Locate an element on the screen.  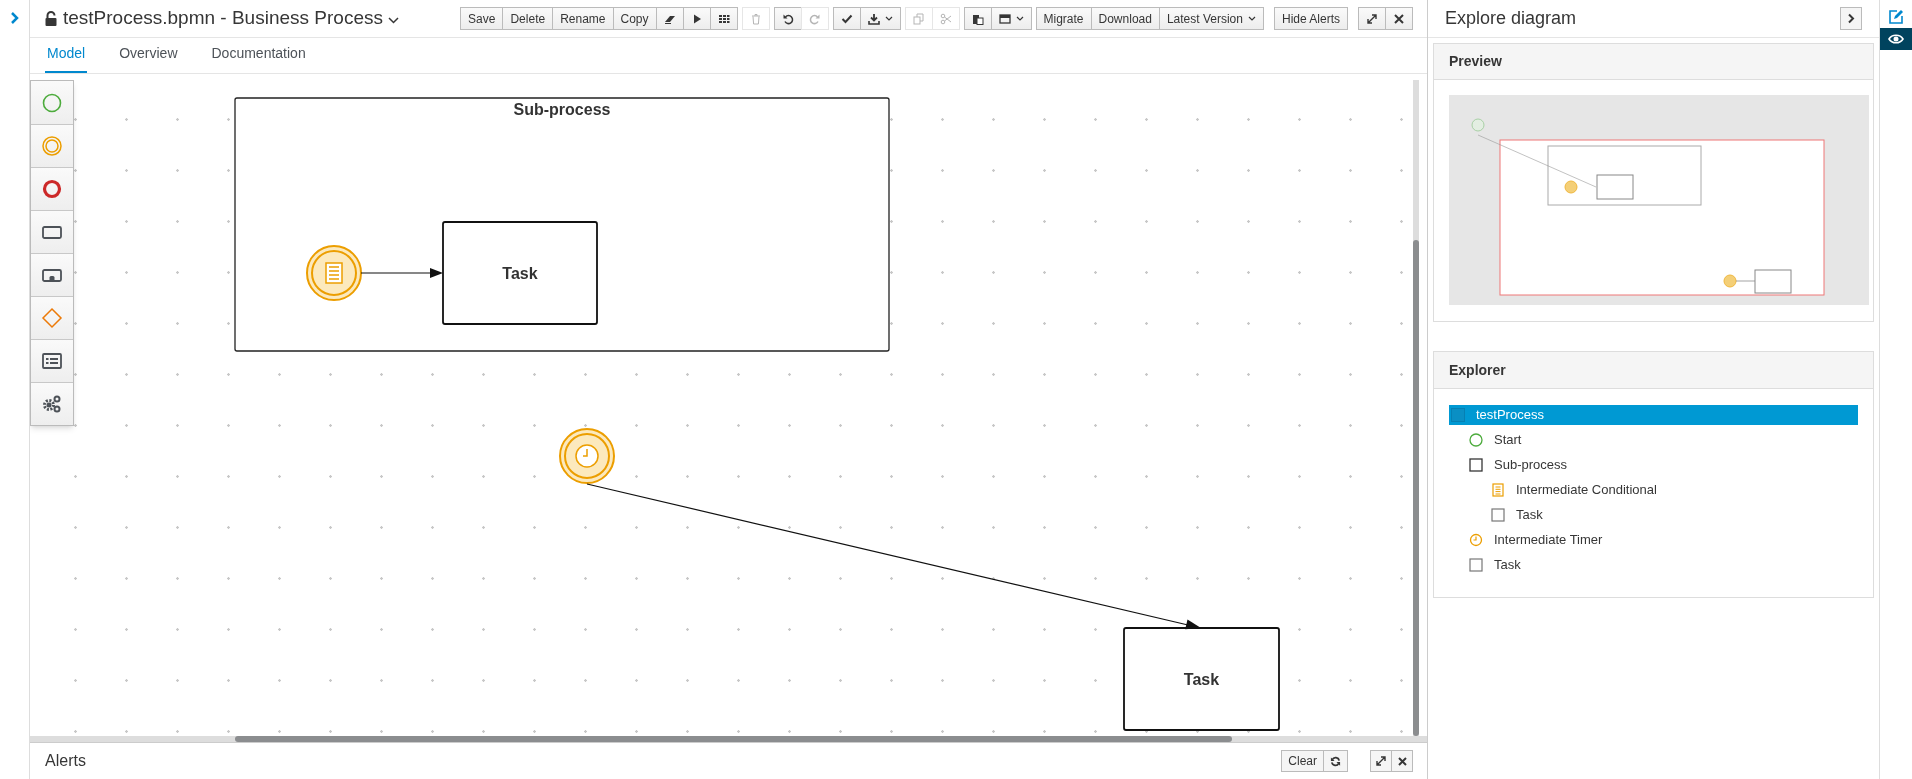
vertical-scrollbar is located at coordinates (1416, 408).